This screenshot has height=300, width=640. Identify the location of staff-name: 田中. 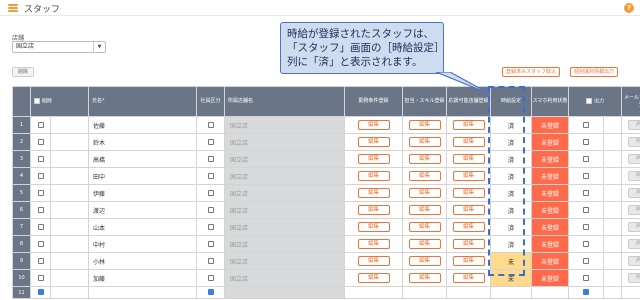
(143, 176).